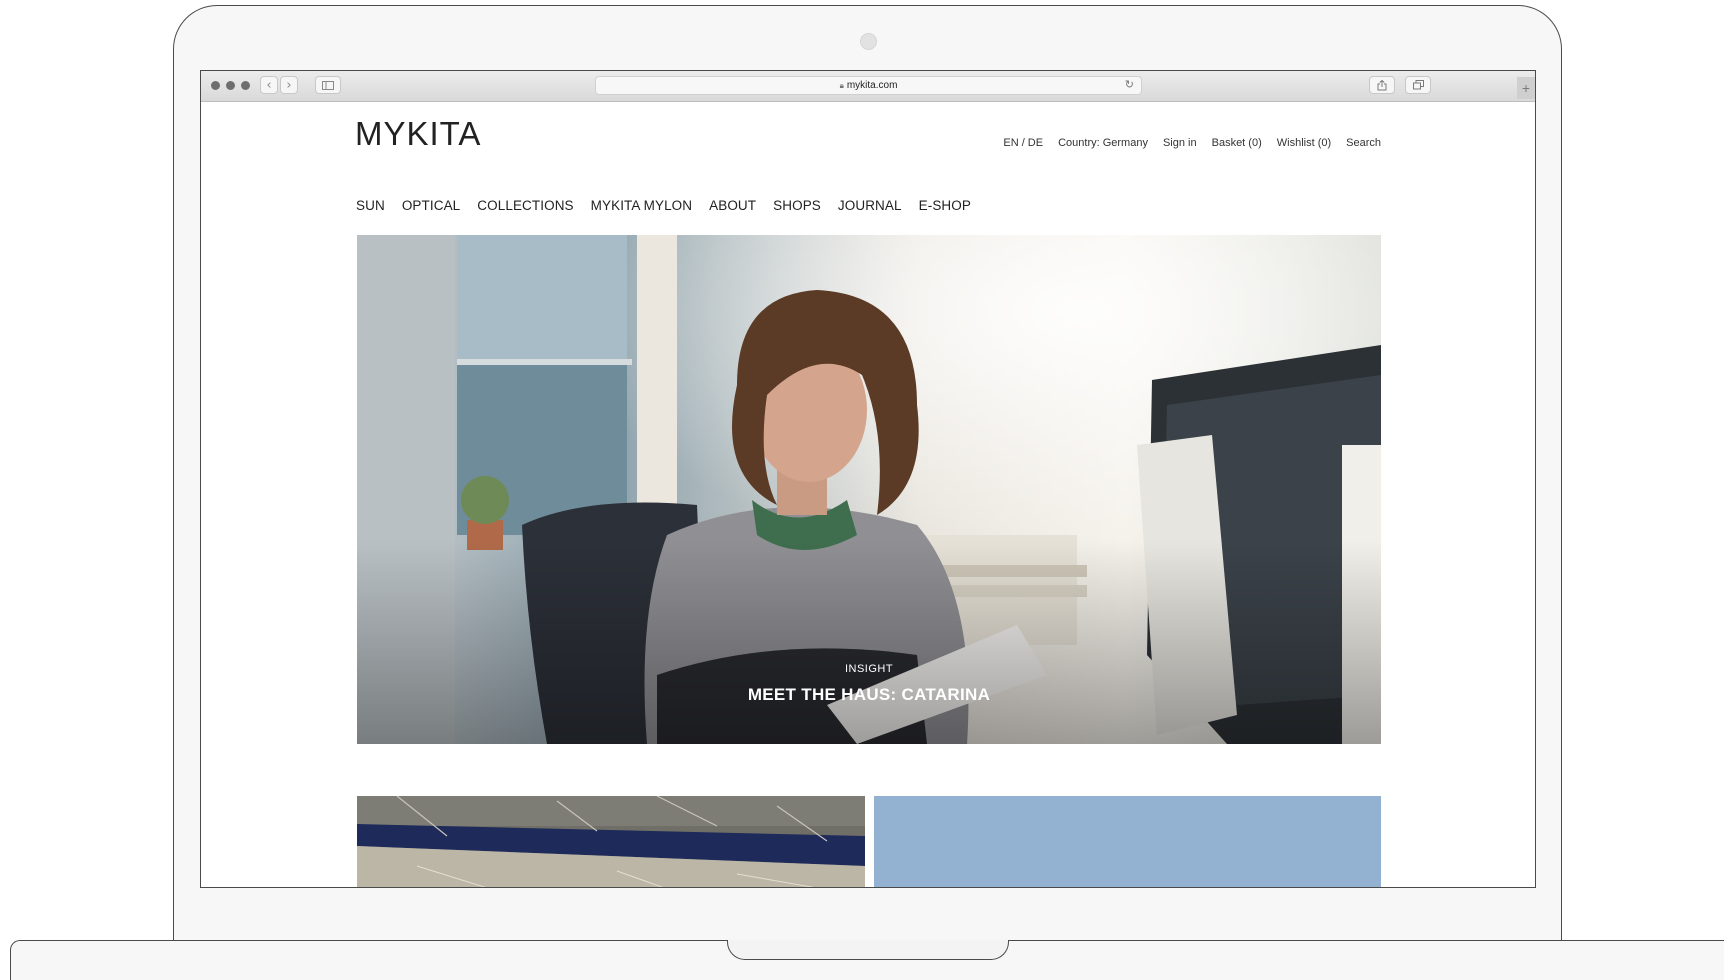 Image resolution: width=1724 pixels, height=980 pixels. Describe the element at coordinates (641, 205) in the screenshot. I see `nav-item-mykita-mylon: MYKITA MYLON` at that location.